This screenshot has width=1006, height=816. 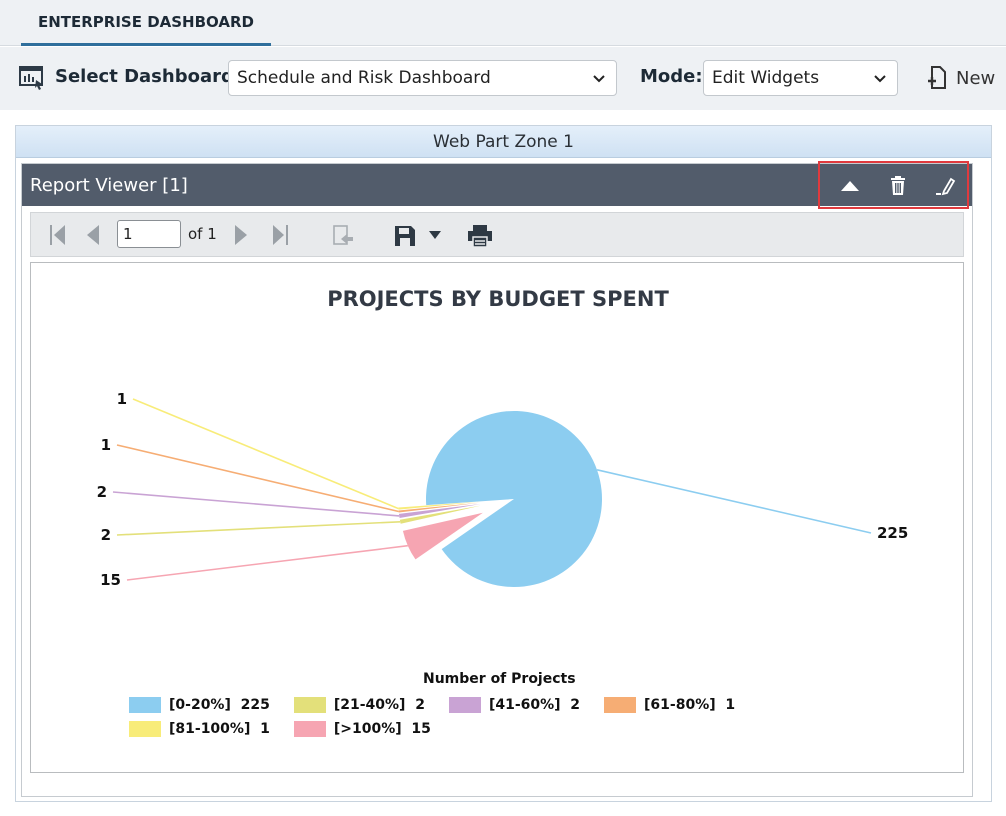 I want to click on page-number-input: 1, so click(x=149, y=234).